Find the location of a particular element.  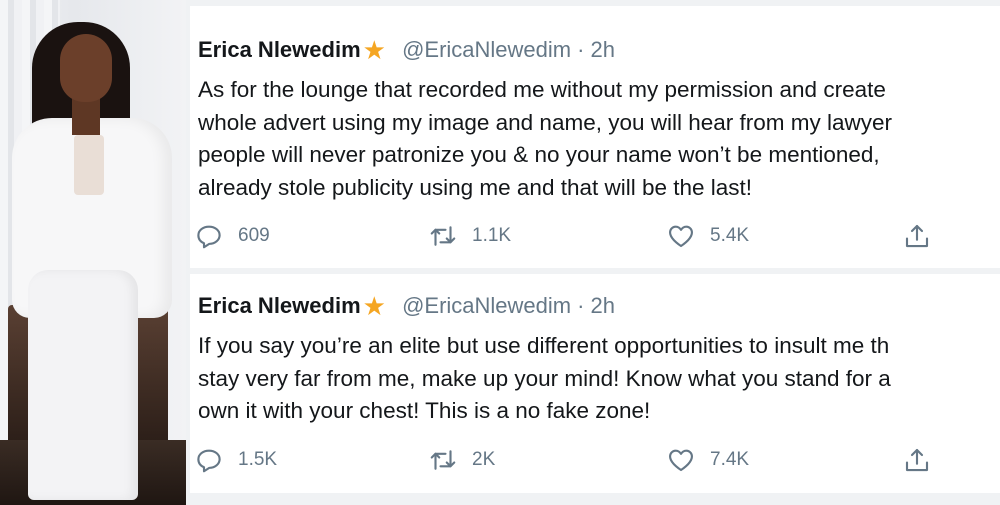

reply-button: 609 is located at coordinates (232, 236).